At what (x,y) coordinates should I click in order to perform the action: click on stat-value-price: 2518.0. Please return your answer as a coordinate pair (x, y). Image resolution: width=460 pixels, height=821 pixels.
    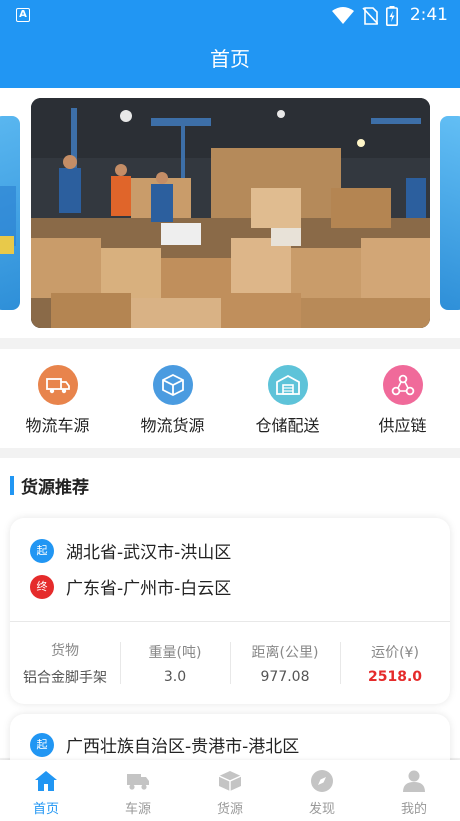
    Looking at the image, I should click on (395, 676).